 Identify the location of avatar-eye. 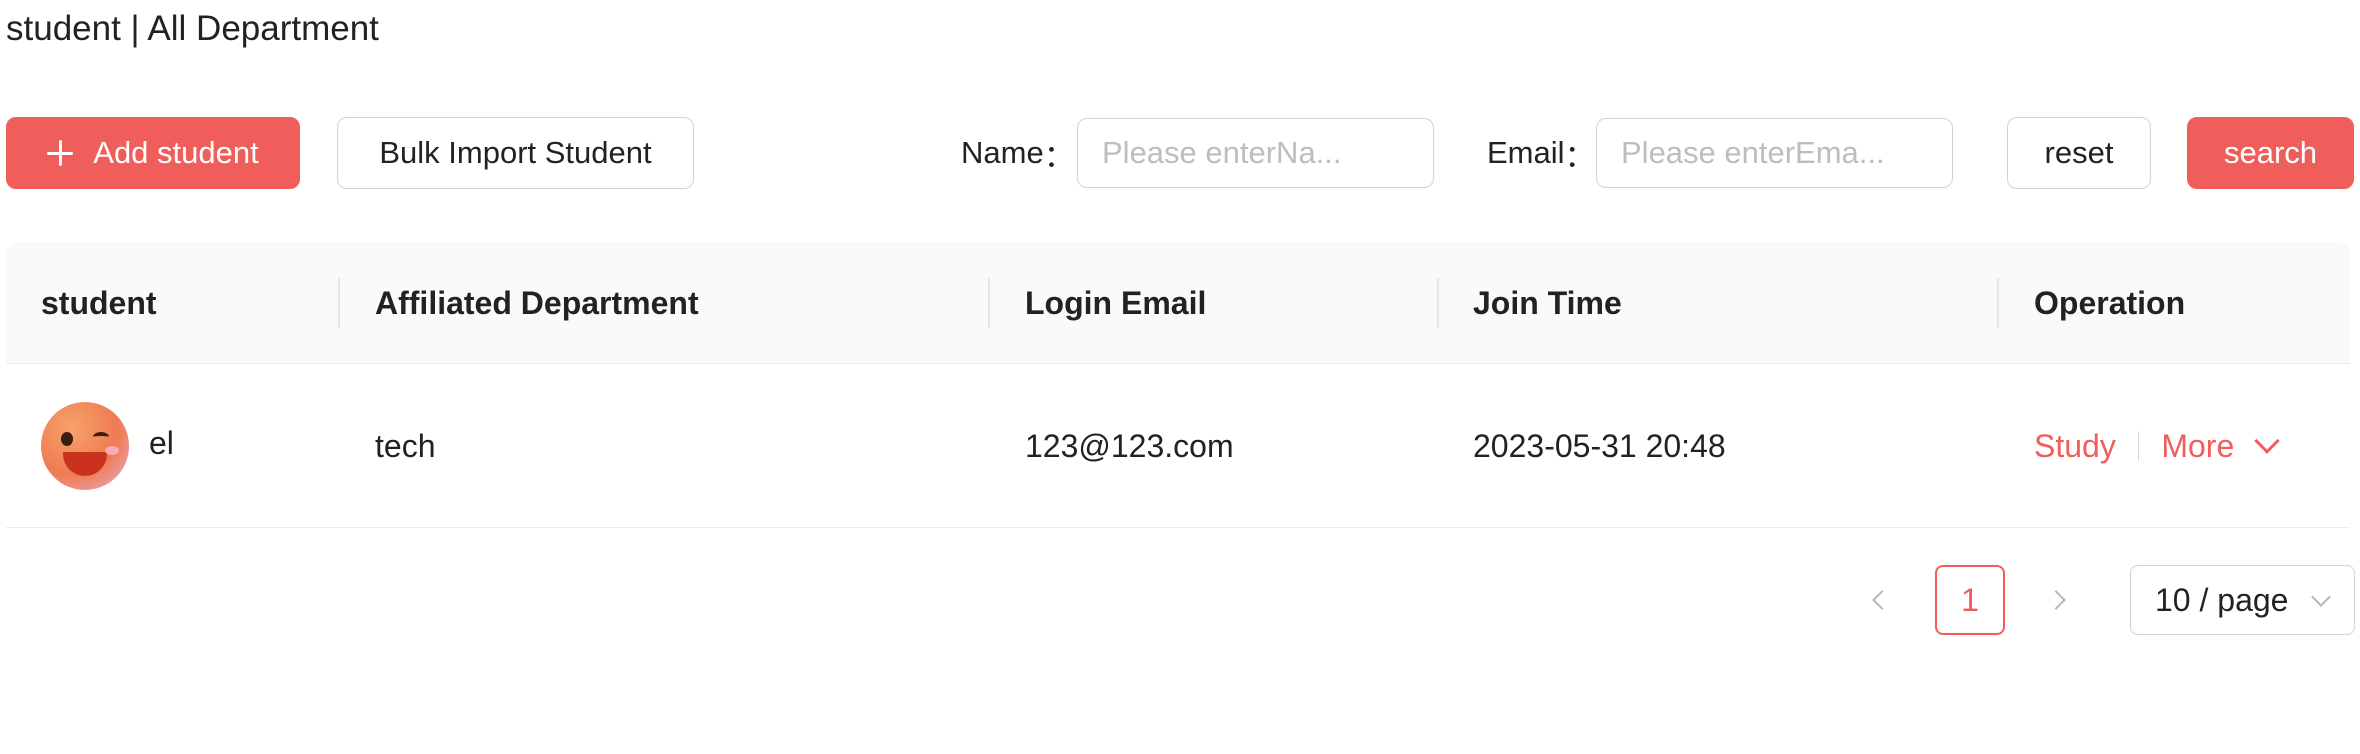
(67, 439).